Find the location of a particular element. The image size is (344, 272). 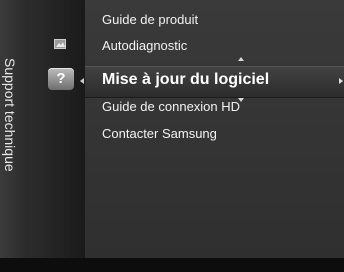

picture-icon is located at coordinates (60, 44).